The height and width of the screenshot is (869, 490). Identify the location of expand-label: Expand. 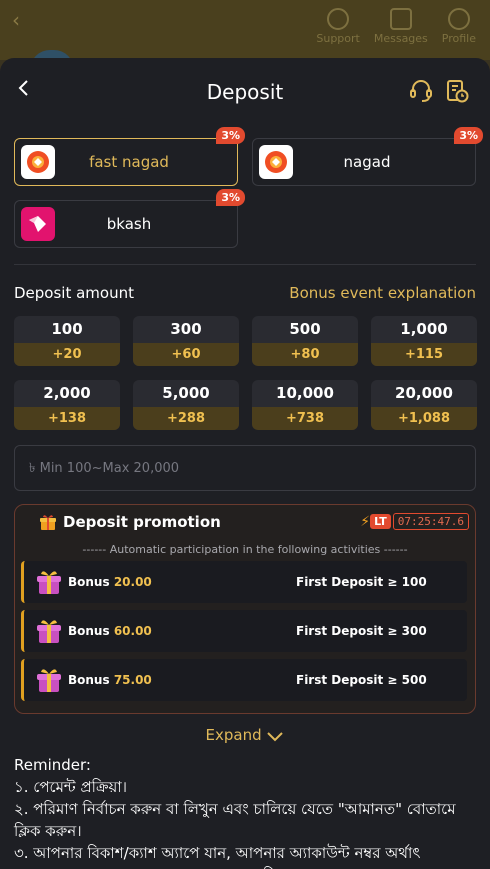
(233, 735).